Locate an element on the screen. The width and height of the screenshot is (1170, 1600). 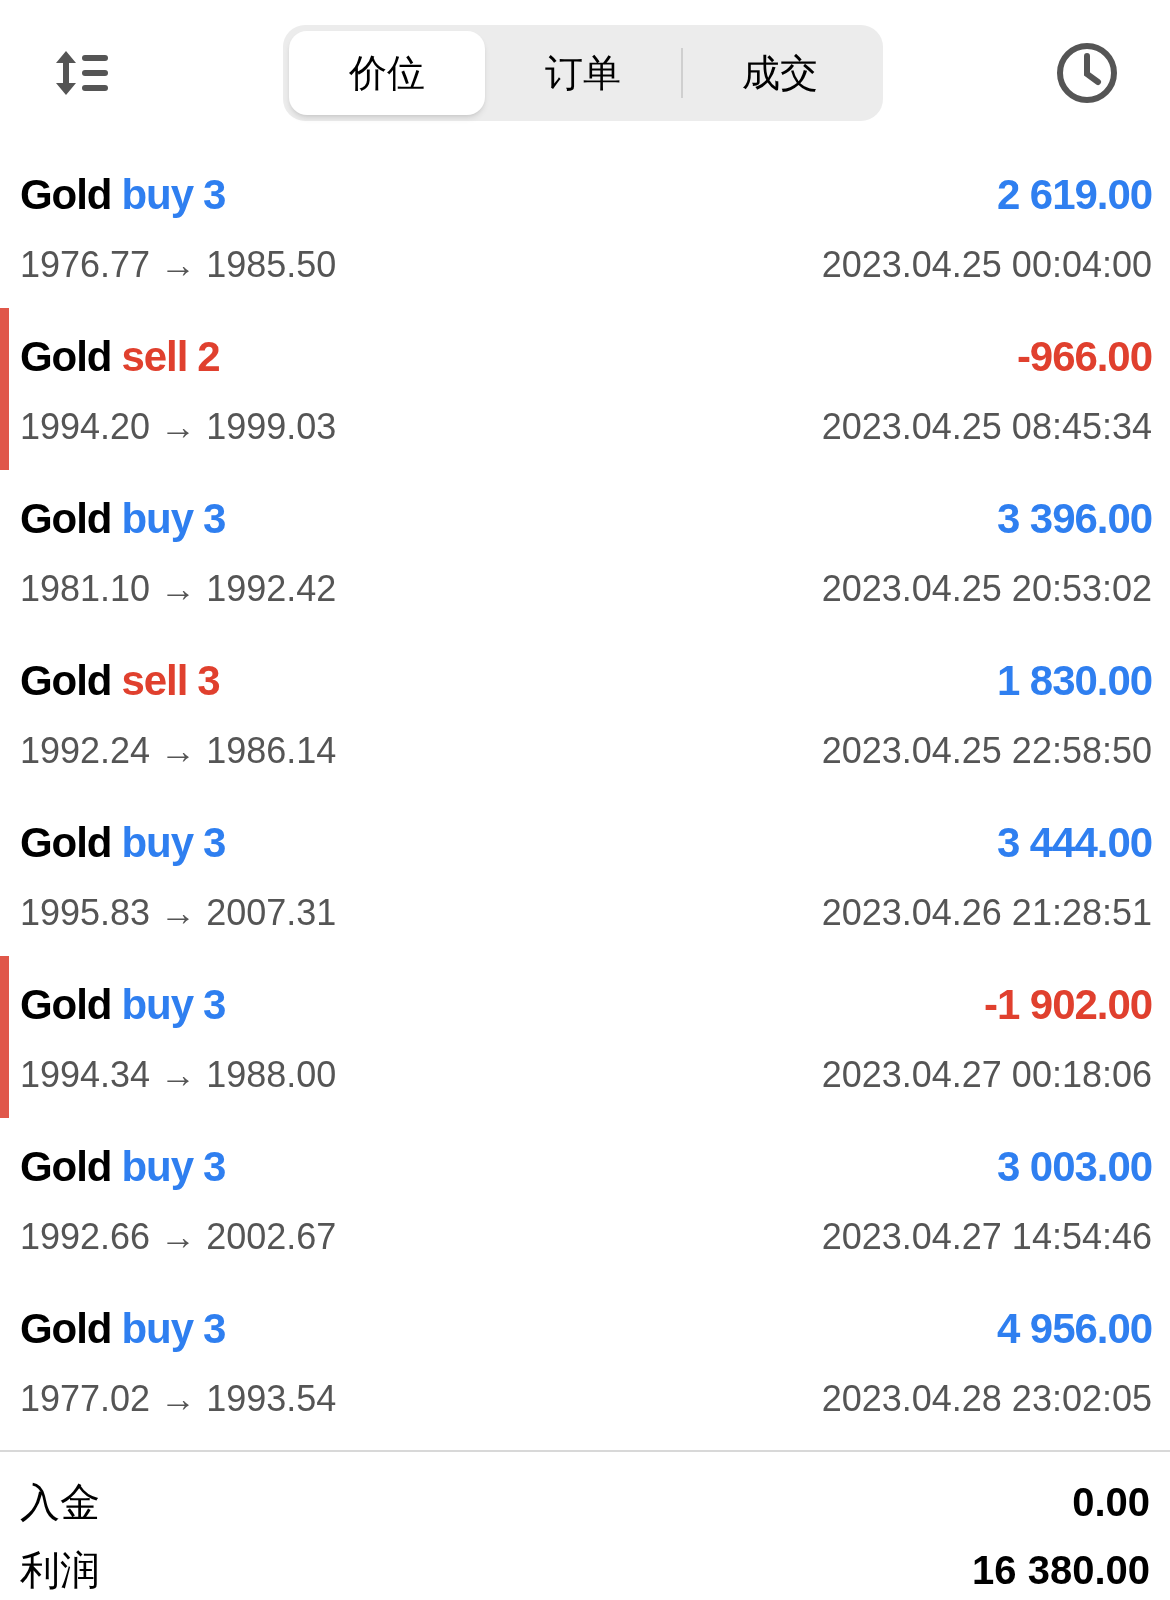
profit: 2 619.00 is located at coordinates (1074, 194).